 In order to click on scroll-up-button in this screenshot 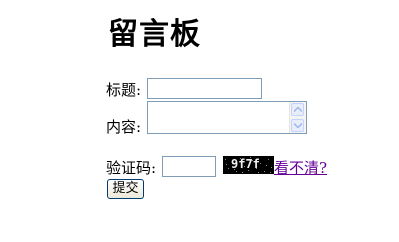, I will do `click(297, 109)`.